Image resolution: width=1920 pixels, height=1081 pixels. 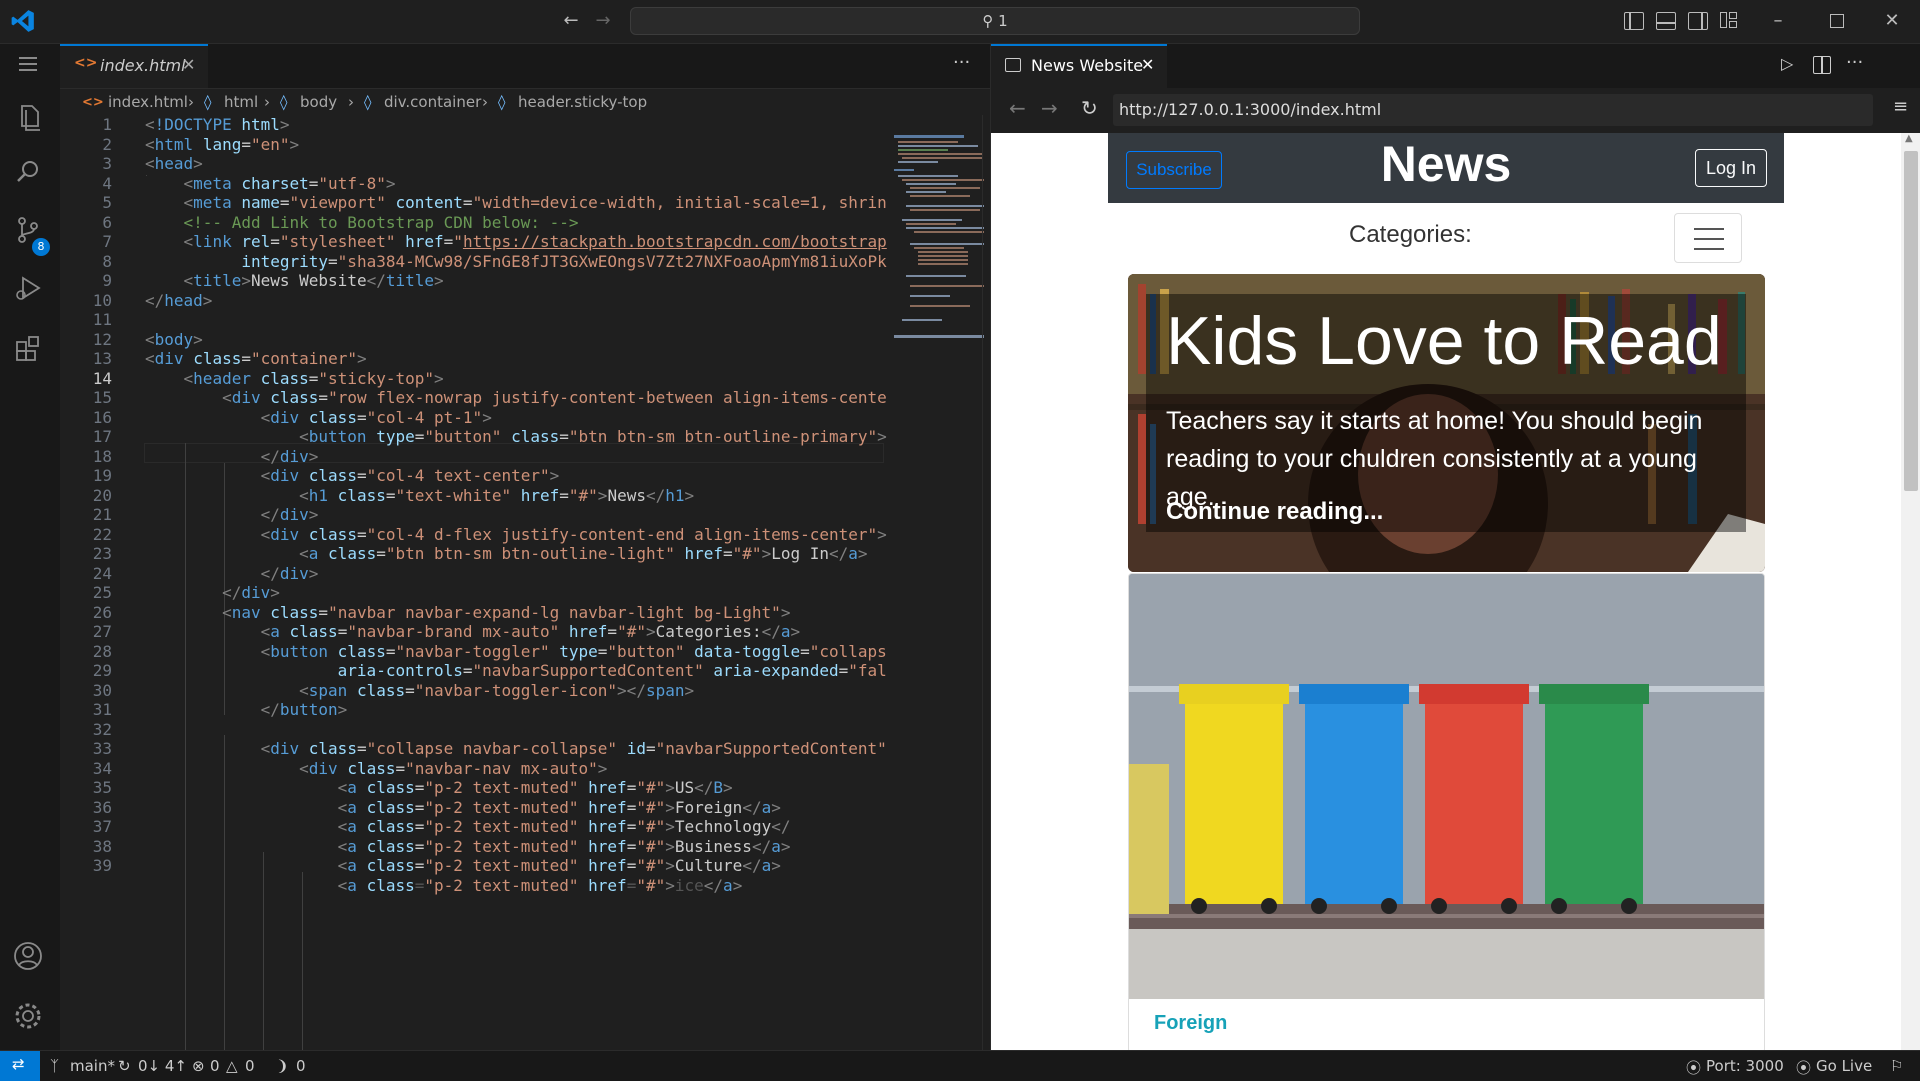 I want to click on search-icon, so click(x=30, y=174).